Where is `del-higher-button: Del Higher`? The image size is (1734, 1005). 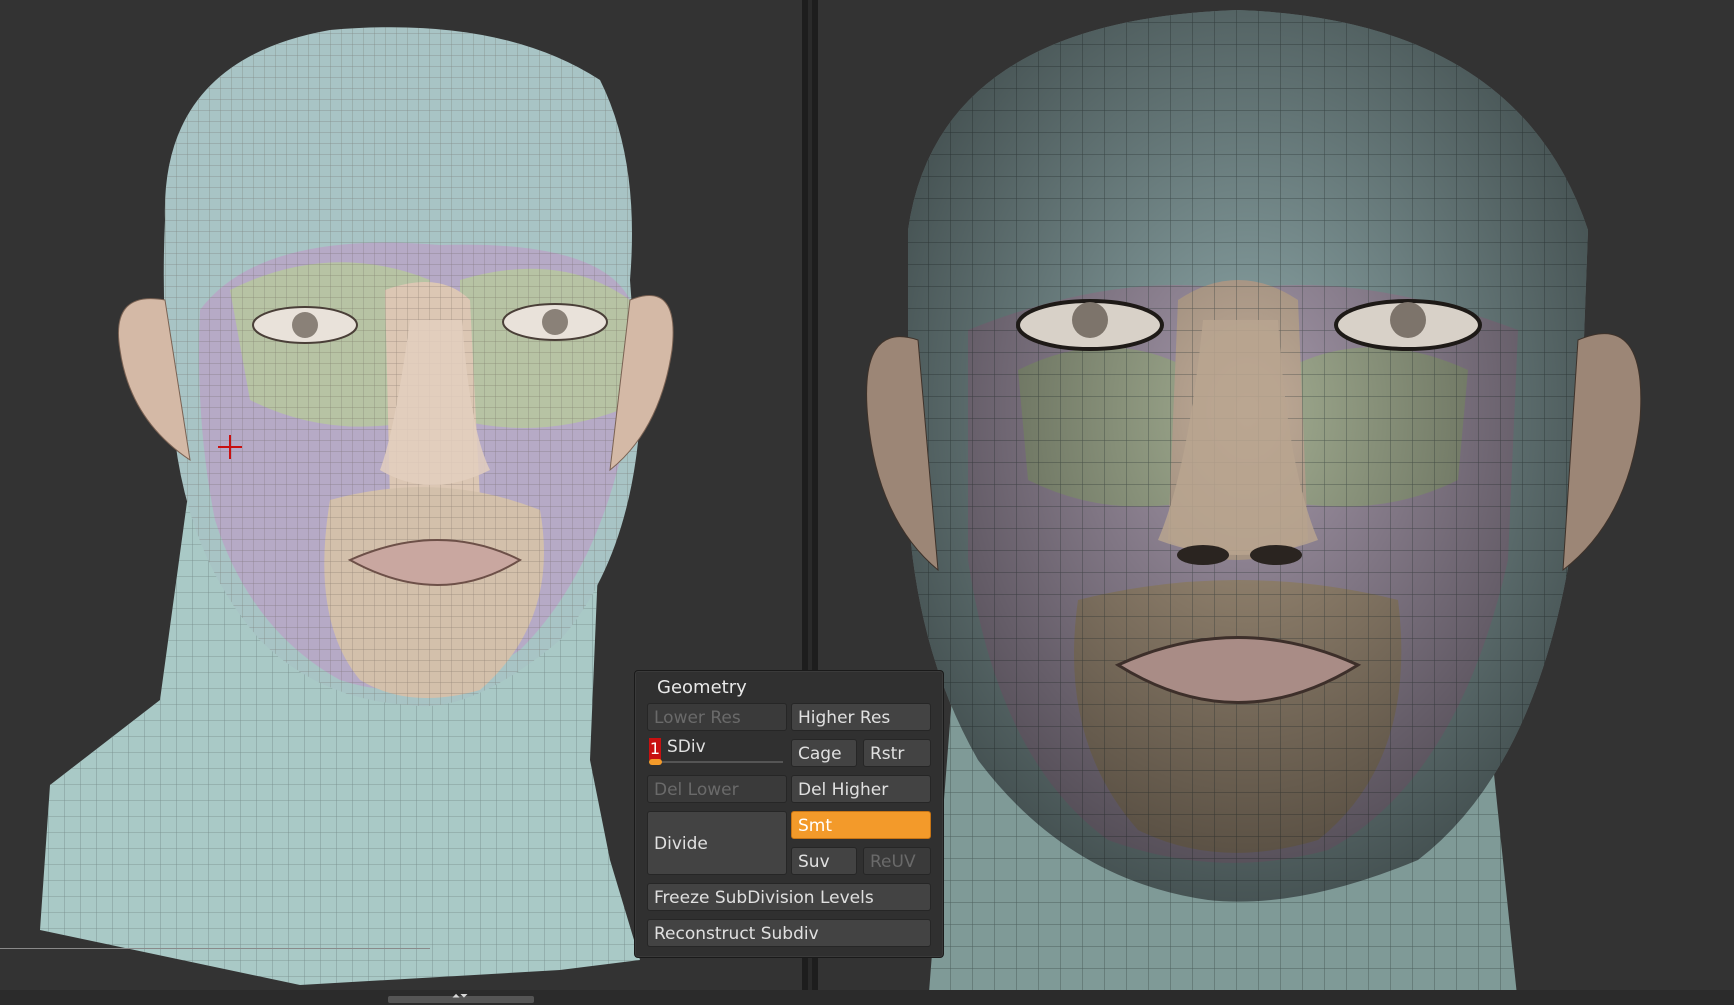 del-higher-button: Del Higher is located at coordinates (861, 789).